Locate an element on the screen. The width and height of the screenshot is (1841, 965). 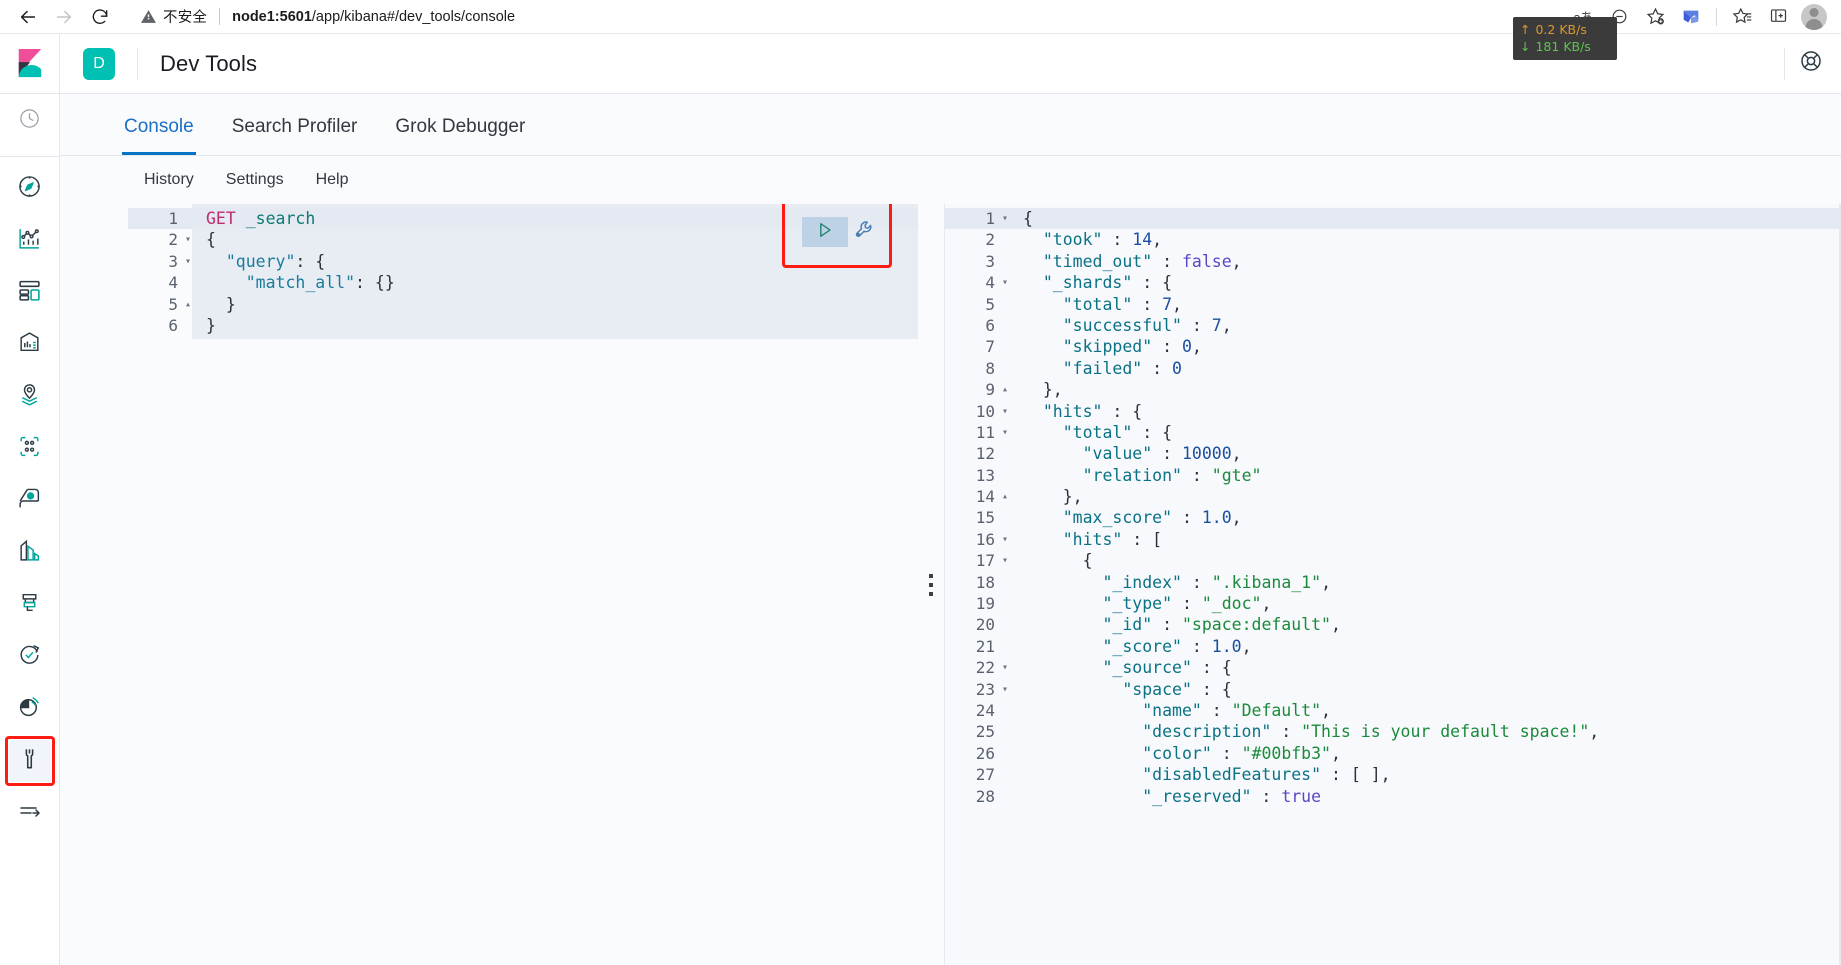
line-number: 17 is located at coordinates (985, 561).